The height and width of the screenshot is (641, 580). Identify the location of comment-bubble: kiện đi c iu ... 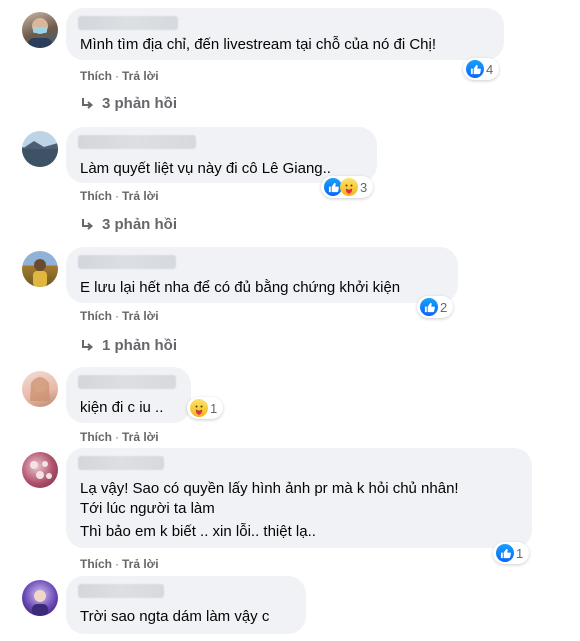
(128, 395).